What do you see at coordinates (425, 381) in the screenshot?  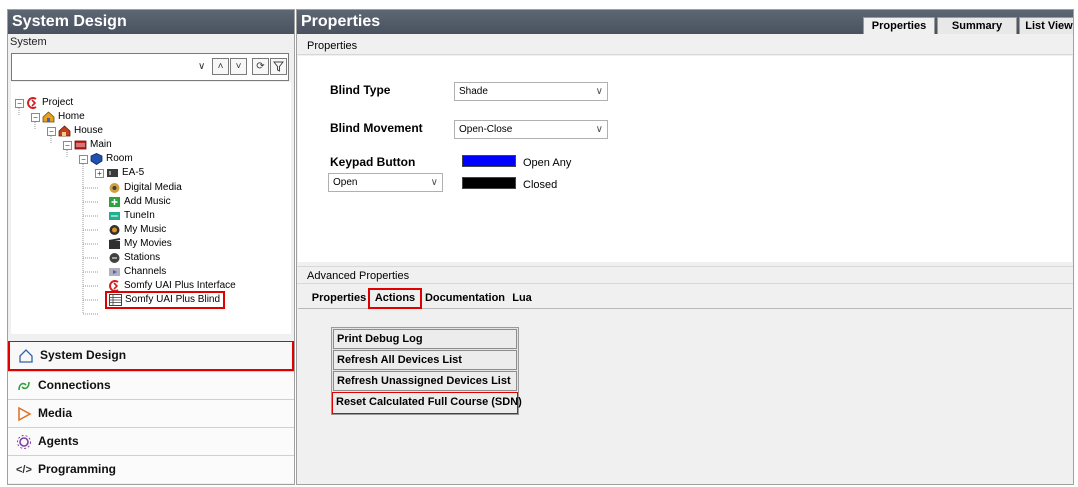 I see `refresh-unassigned-devices-button: Refresh Unassigned Devices List` at bounding box center [425, 381].